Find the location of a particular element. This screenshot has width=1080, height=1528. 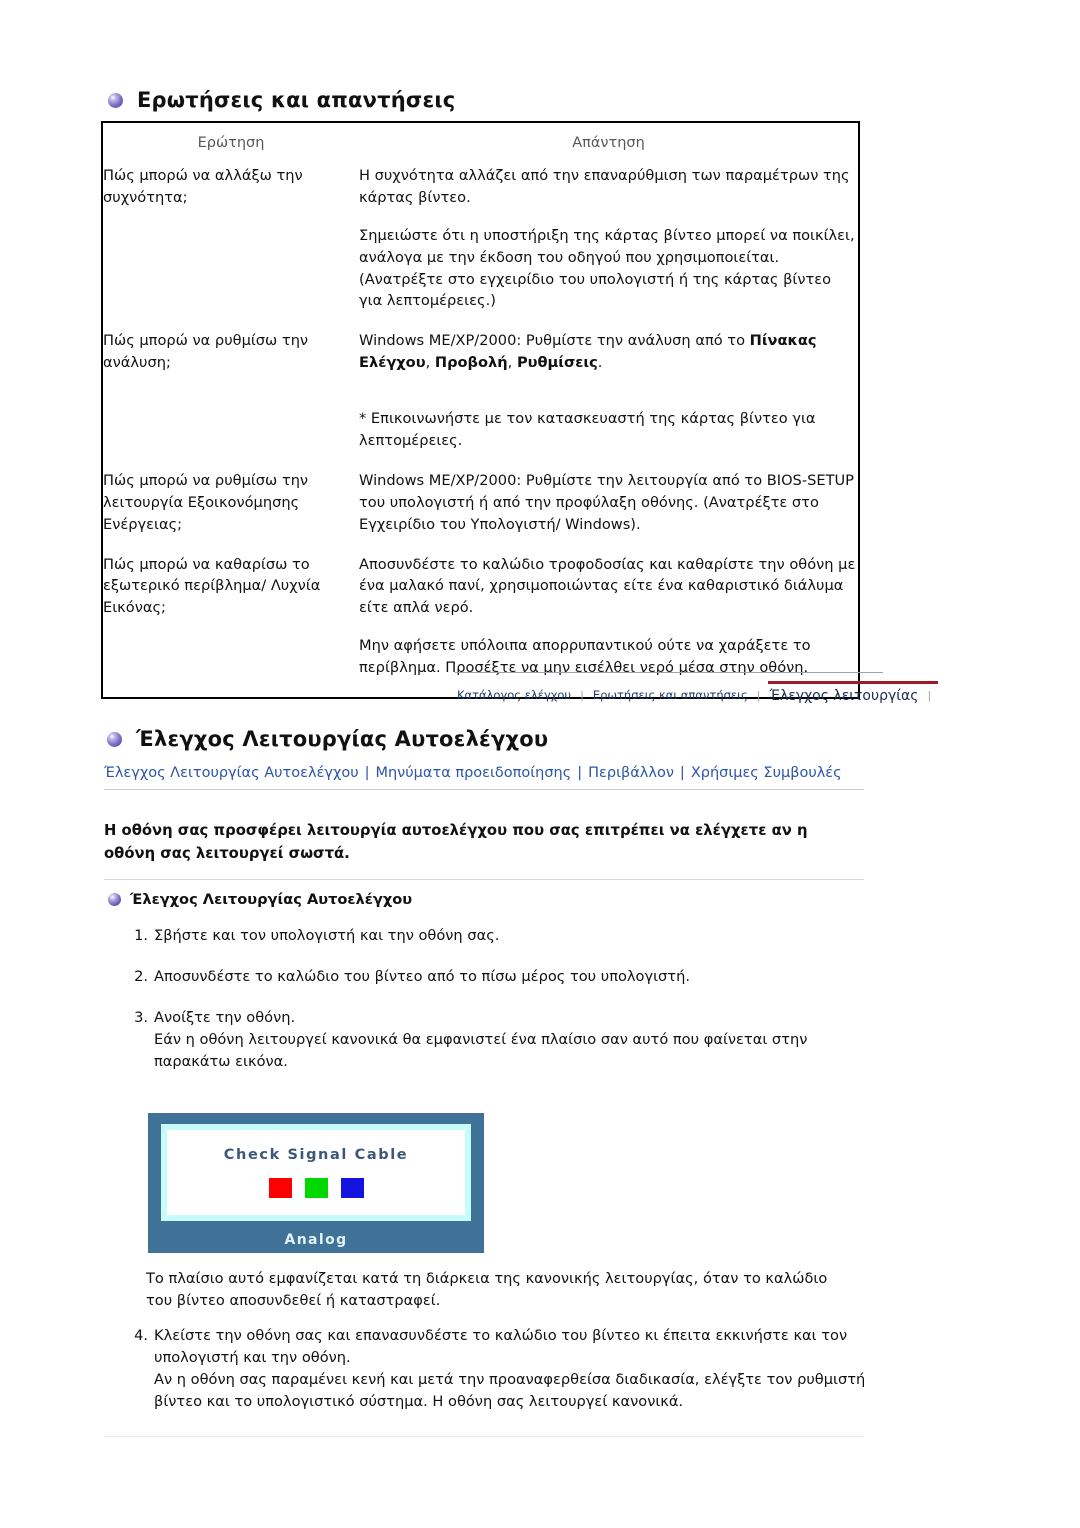

step-number: 3. is located at coordinates (141, 1017).